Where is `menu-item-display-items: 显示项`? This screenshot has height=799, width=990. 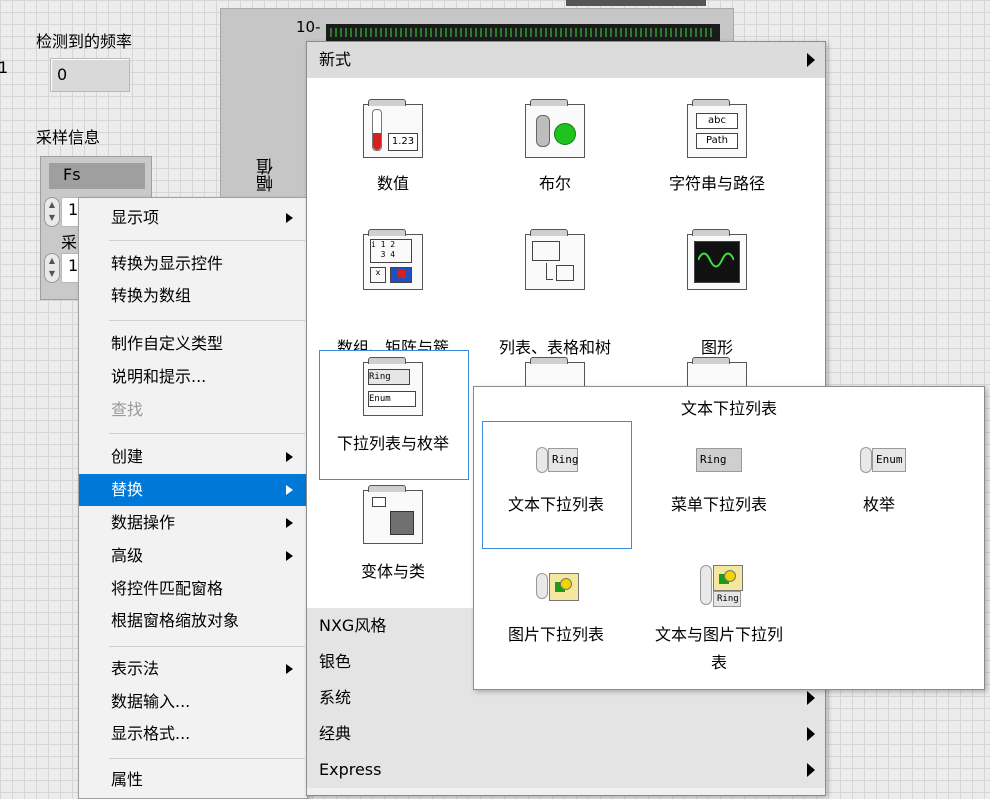 menu-item-display-items: 显示项 is located at coordinates (193, 218).